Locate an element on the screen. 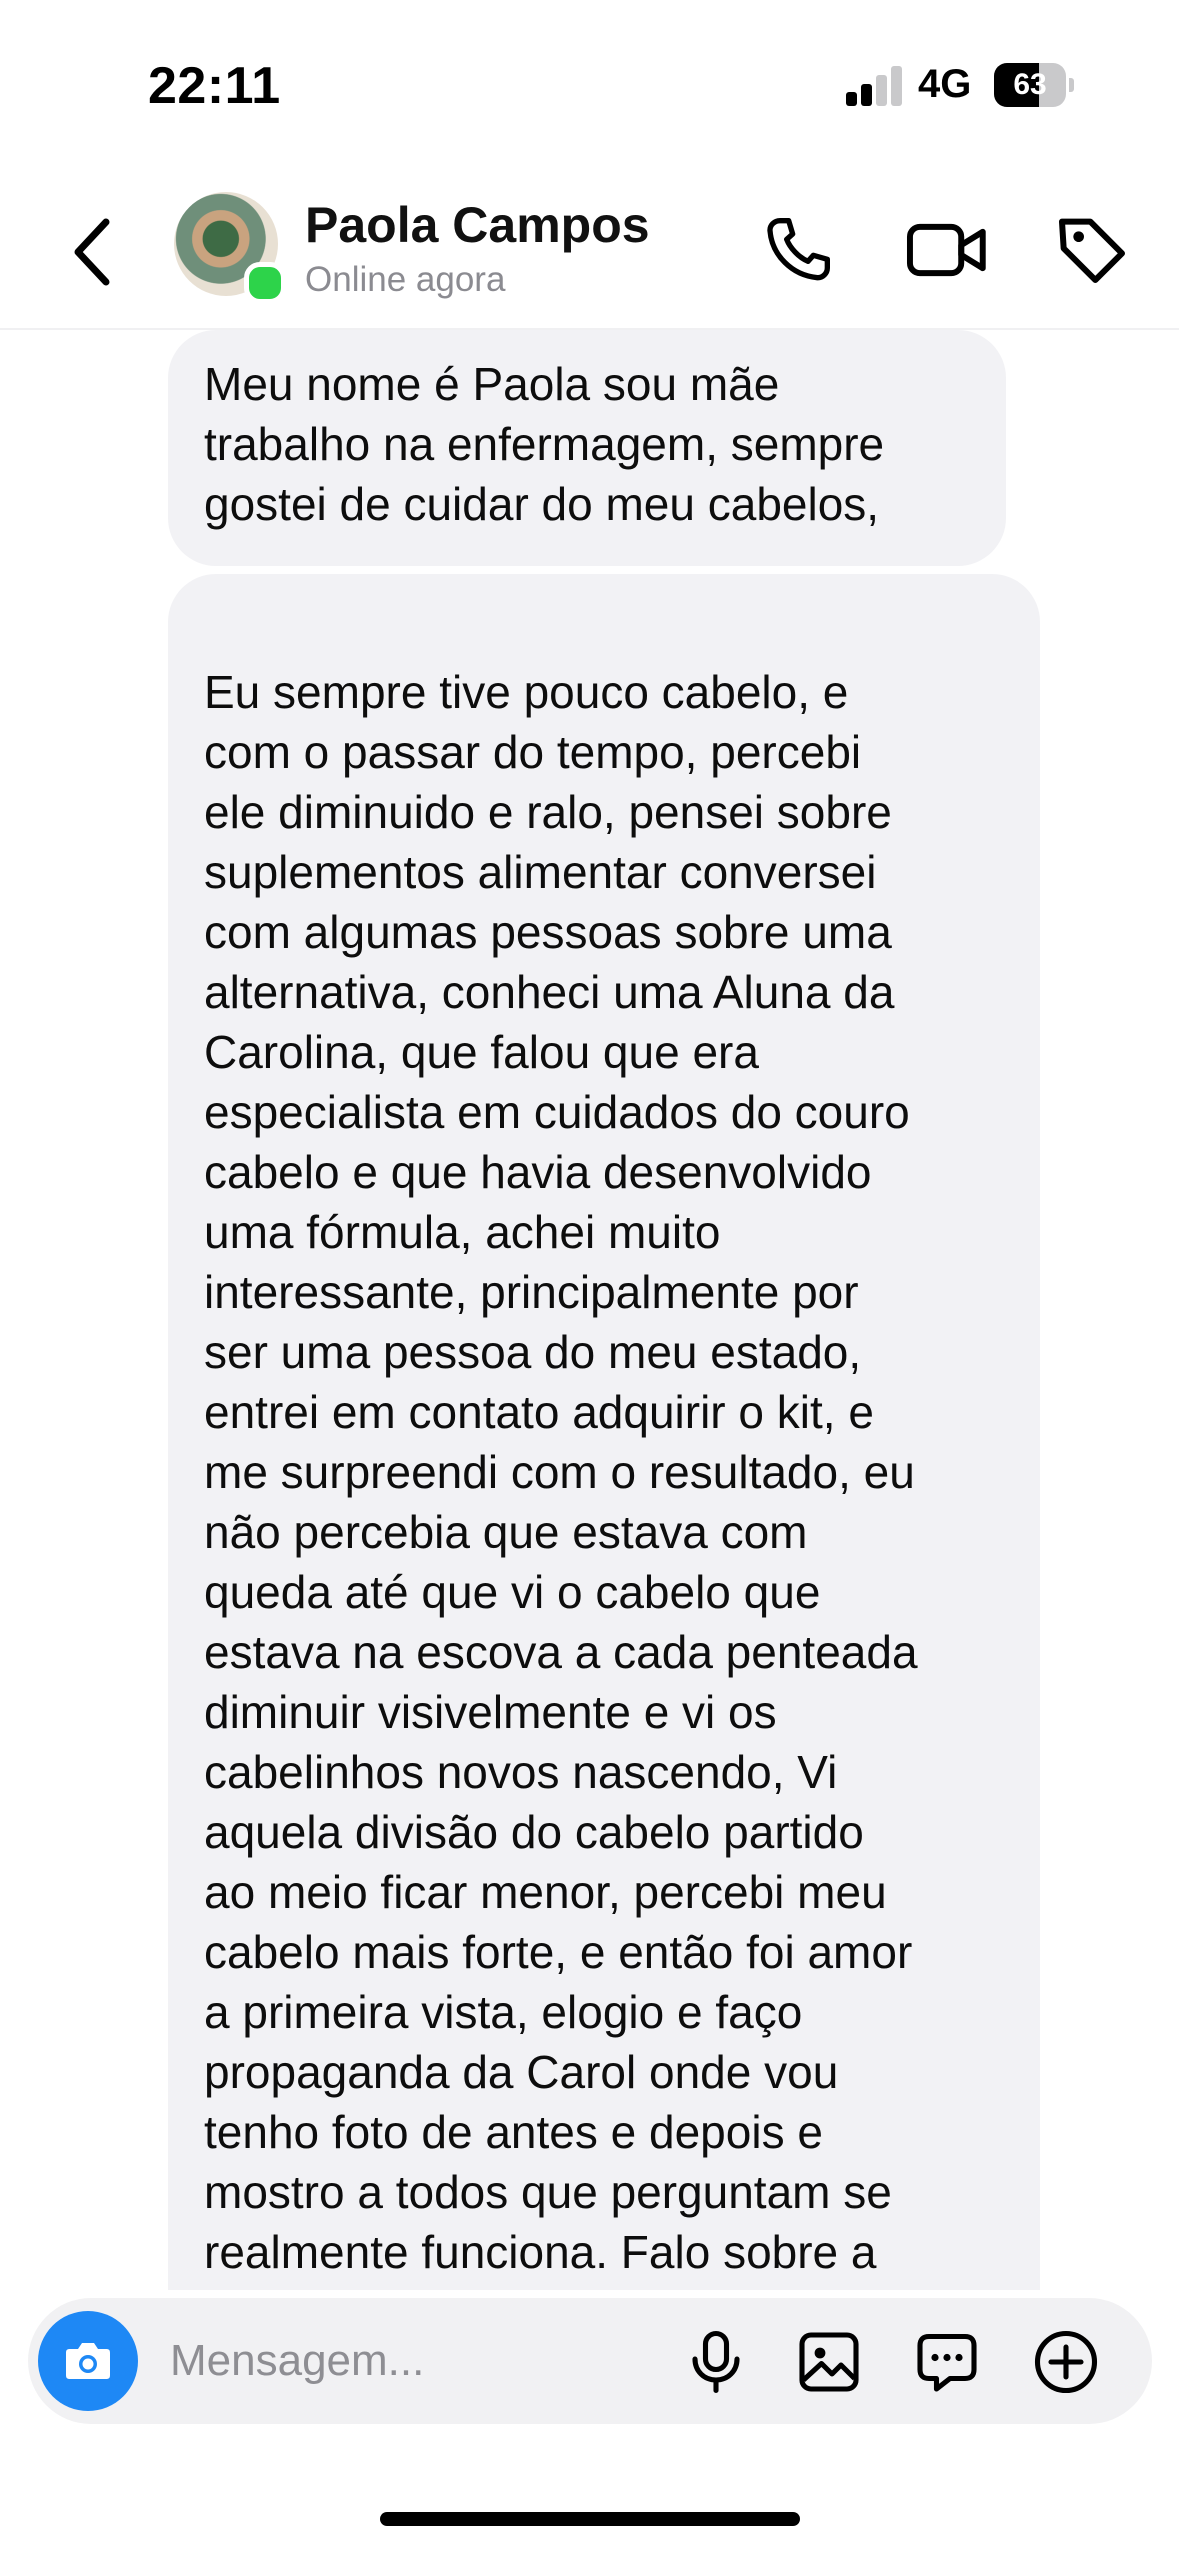  message-line: alternativa, conheci uma Aluna da is located at coordinates (549, 992).